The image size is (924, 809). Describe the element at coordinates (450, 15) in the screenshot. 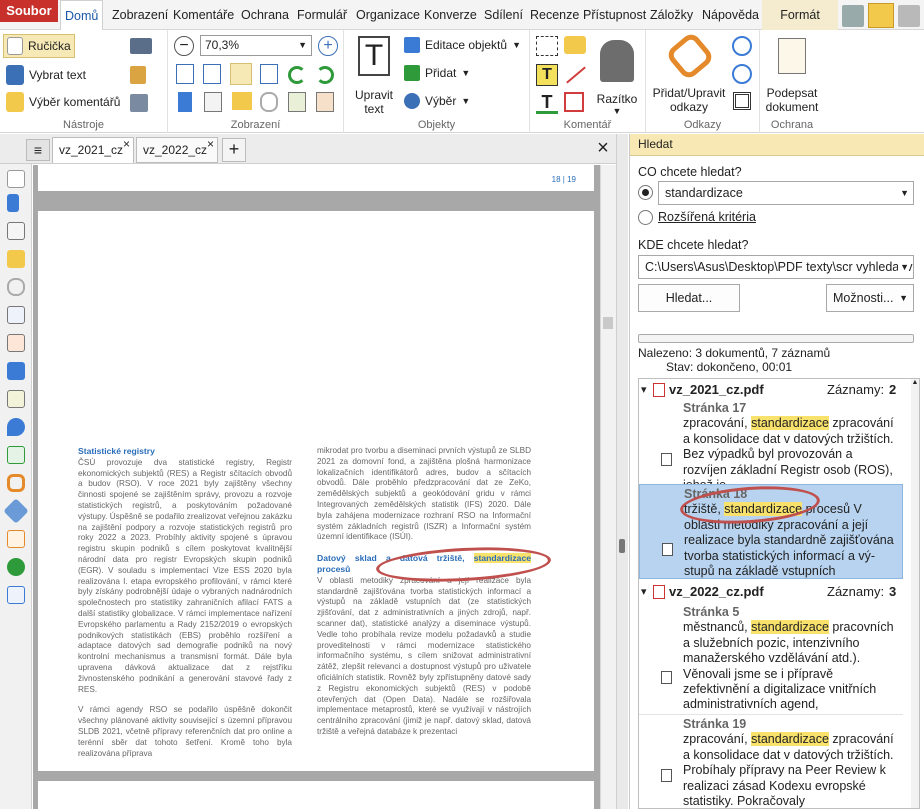

I see `menu-tab-konverze: Konverze` at that location.